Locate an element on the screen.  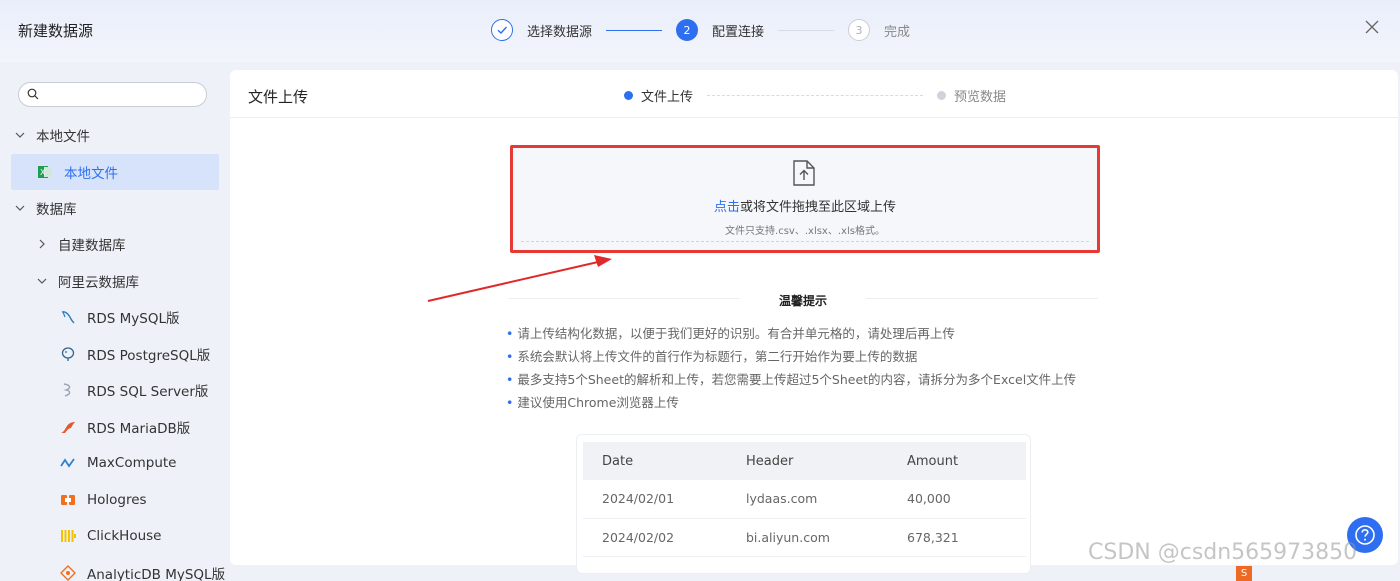
tree-subgroup-self-built: 自建数据库 is located at coordinates (81, 244).